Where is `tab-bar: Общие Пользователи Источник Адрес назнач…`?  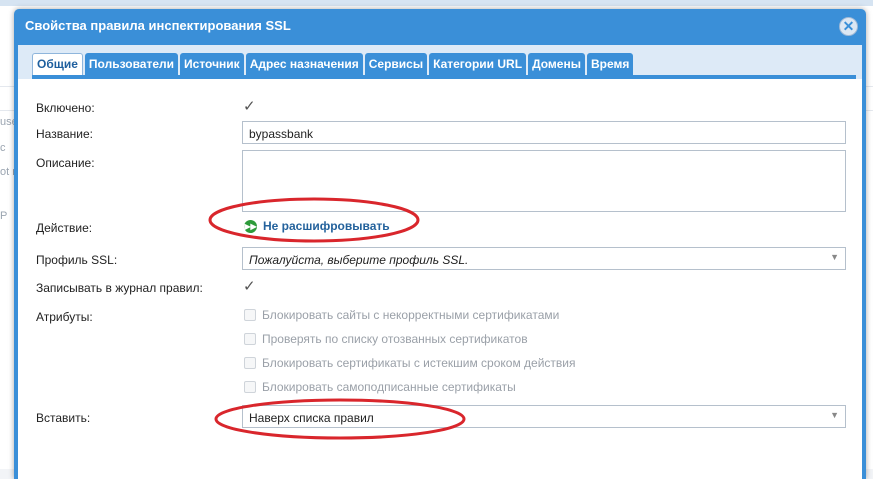
tab-bar: Общие Пользователи Источник Адрес назнач… is located at coordinates (333, 64).